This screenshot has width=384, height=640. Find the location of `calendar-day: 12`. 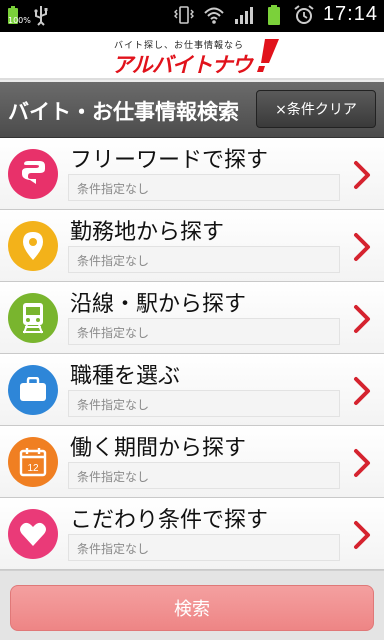

calendar-day: 12 is located at coordinates (33, 468).